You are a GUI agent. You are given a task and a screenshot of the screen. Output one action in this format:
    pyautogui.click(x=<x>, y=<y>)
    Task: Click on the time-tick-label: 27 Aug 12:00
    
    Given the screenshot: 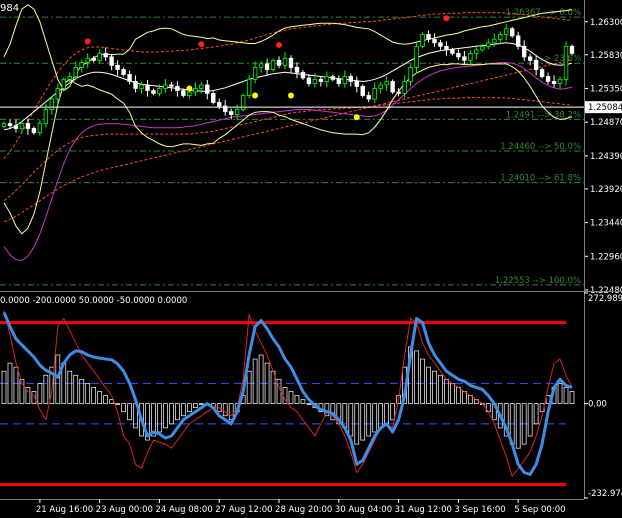 What is the action you would take?
    pyautogui.click(x=243, y=510)
    